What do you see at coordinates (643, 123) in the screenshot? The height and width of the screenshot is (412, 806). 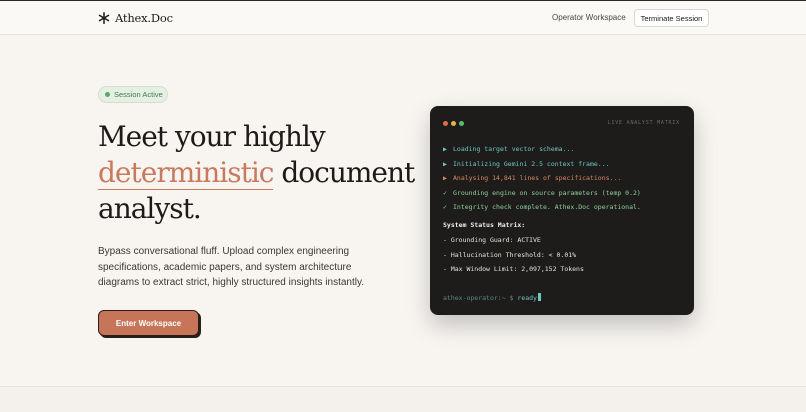 I see `terminal-title: LIVE ANALYST MATRIX` at bounding box center [643, 123].